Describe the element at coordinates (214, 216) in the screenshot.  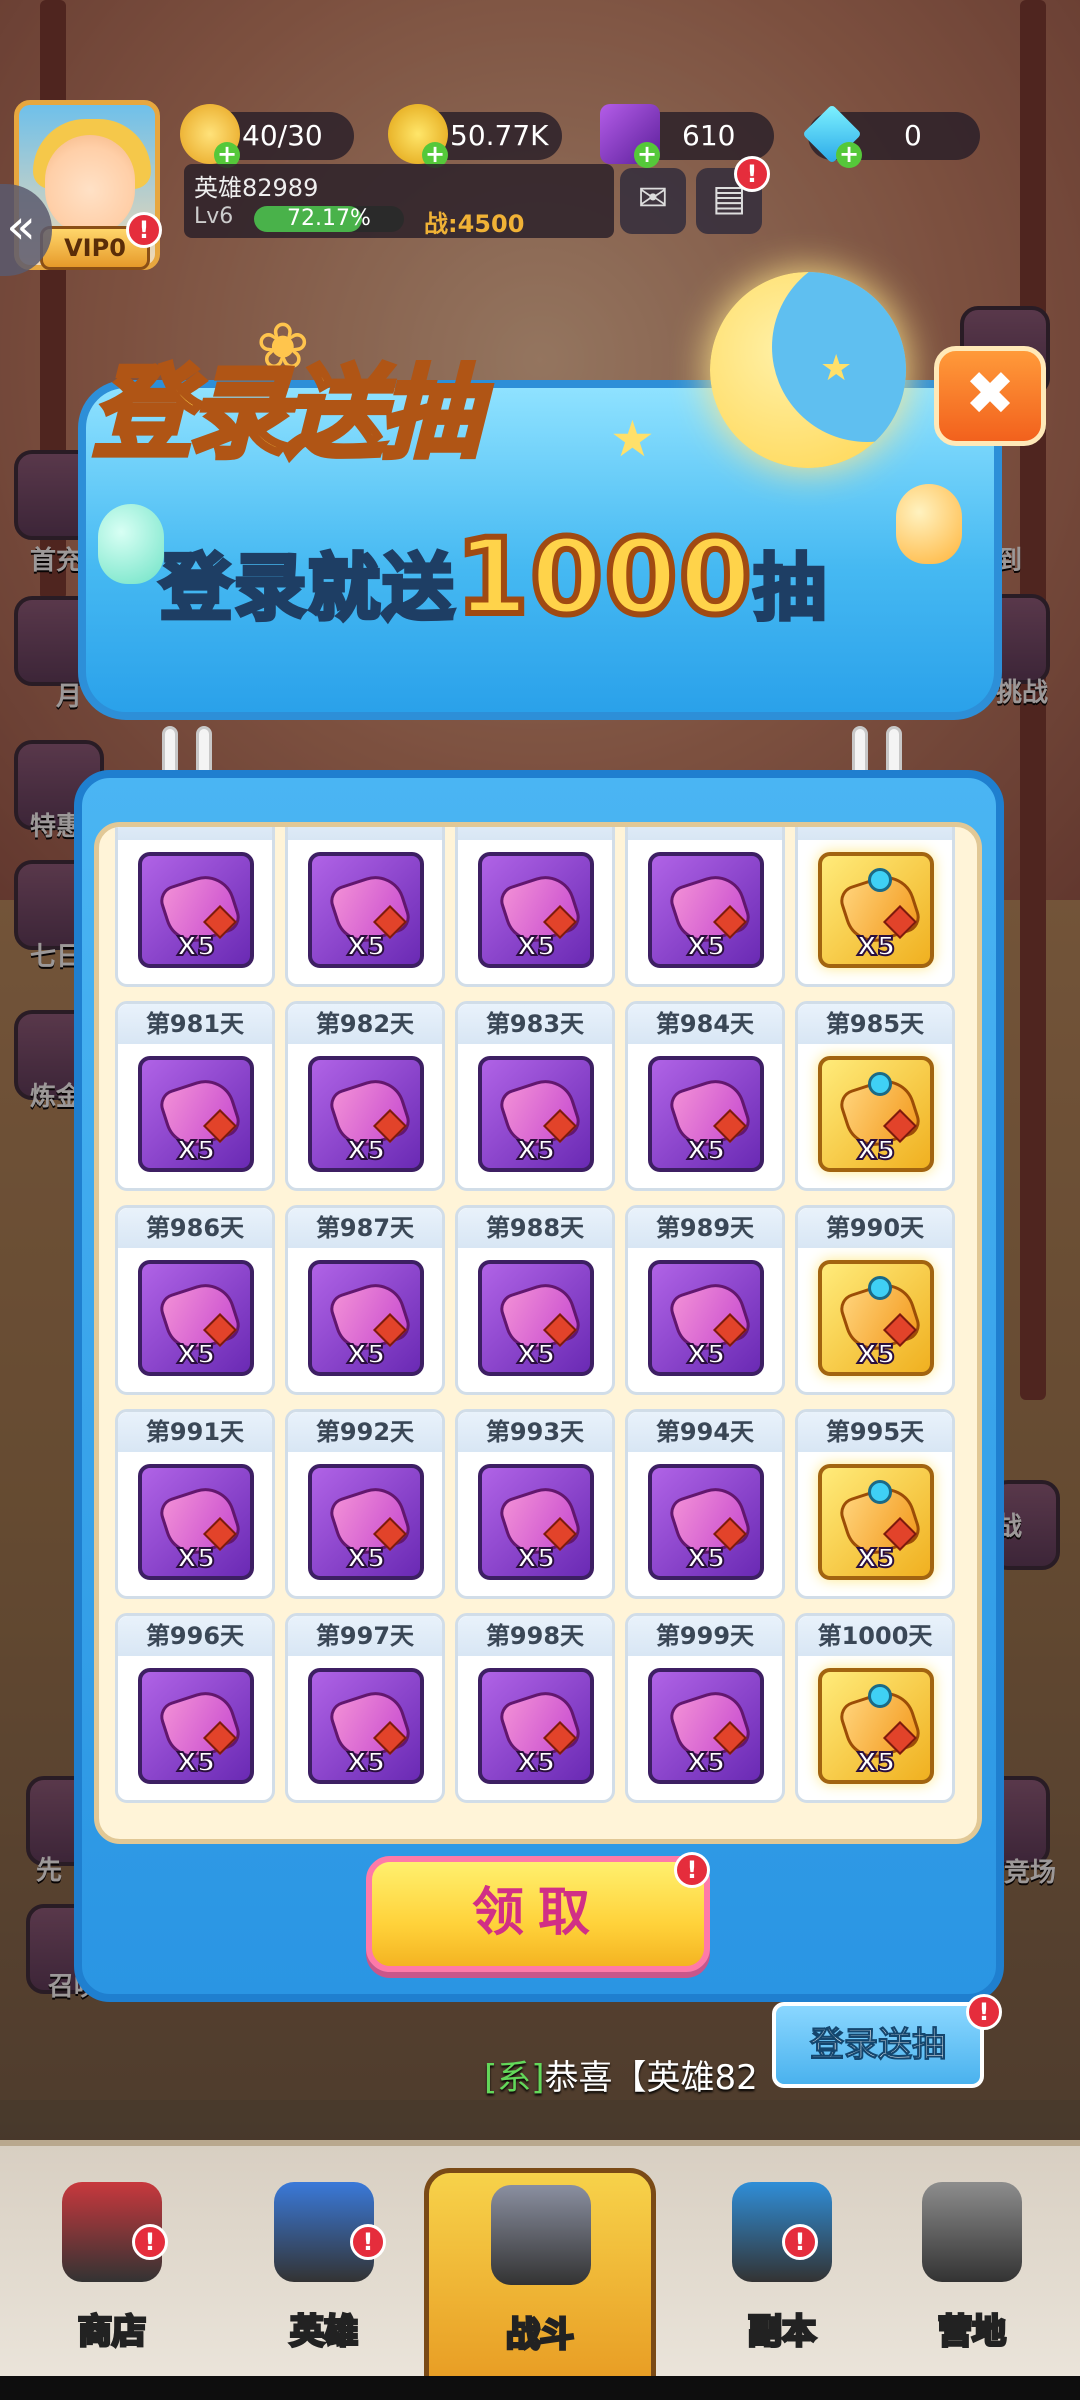
I see `player-level: Lv6` at that location.